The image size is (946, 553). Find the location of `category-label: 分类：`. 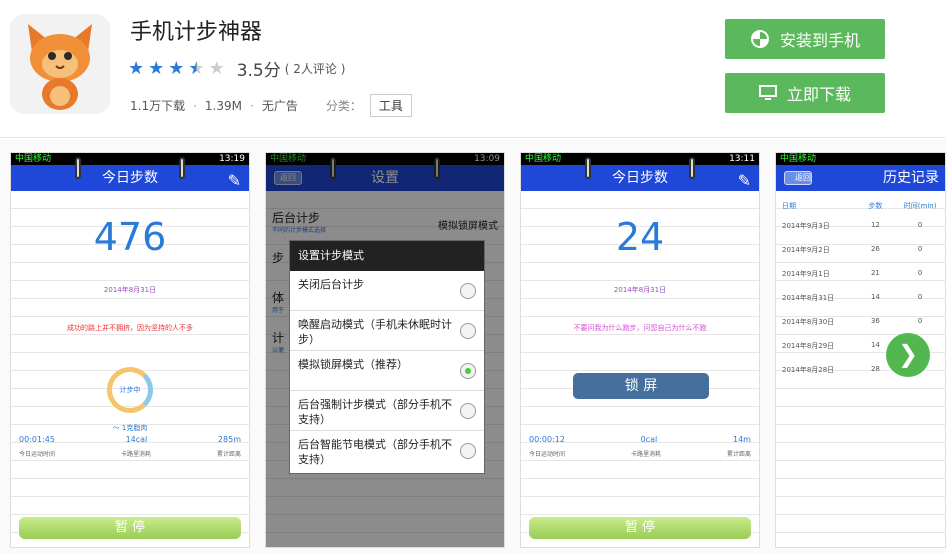

category-label: 分类： is located at coordinates (343, 106).